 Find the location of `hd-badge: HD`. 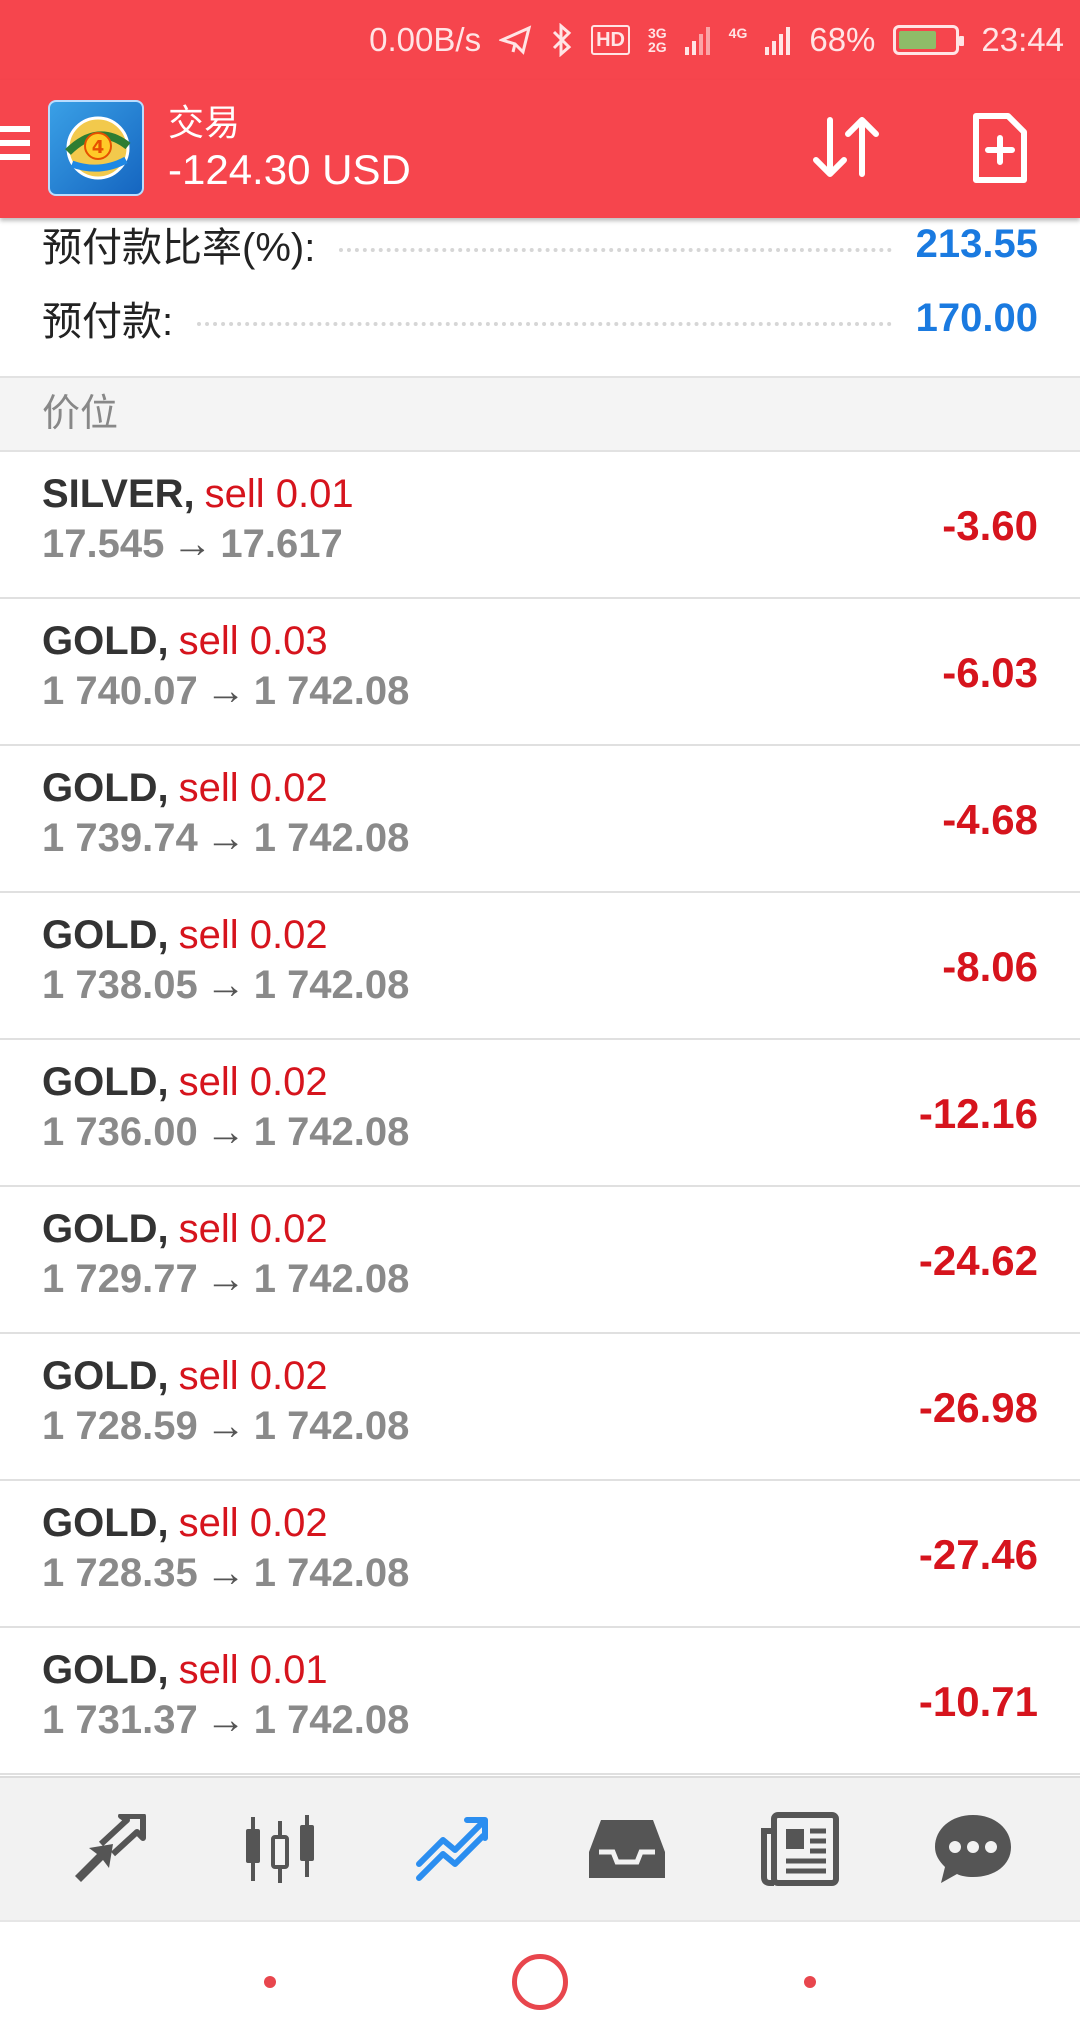

hd-badge: HD is located at coordinates (610, 40).